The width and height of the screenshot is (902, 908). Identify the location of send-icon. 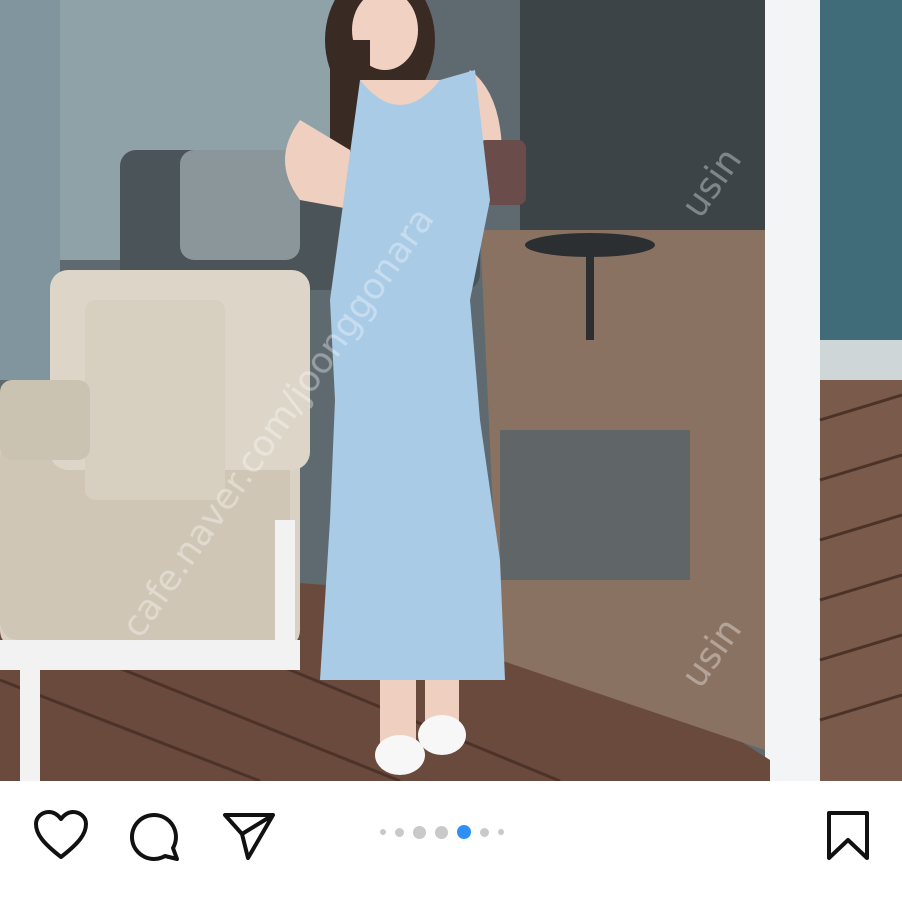
(249, 836).